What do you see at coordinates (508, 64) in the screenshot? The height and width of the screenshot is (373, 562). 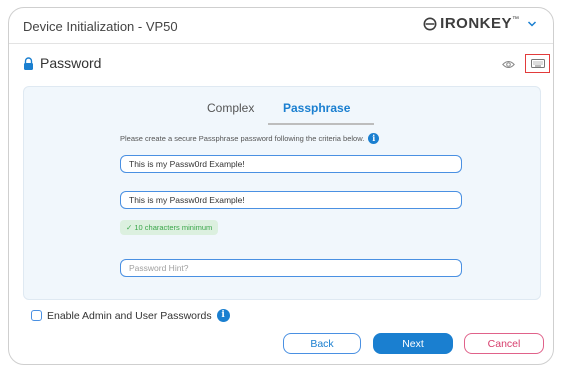 I see `show-password-eye-icon` at bounding box center [508, 64].